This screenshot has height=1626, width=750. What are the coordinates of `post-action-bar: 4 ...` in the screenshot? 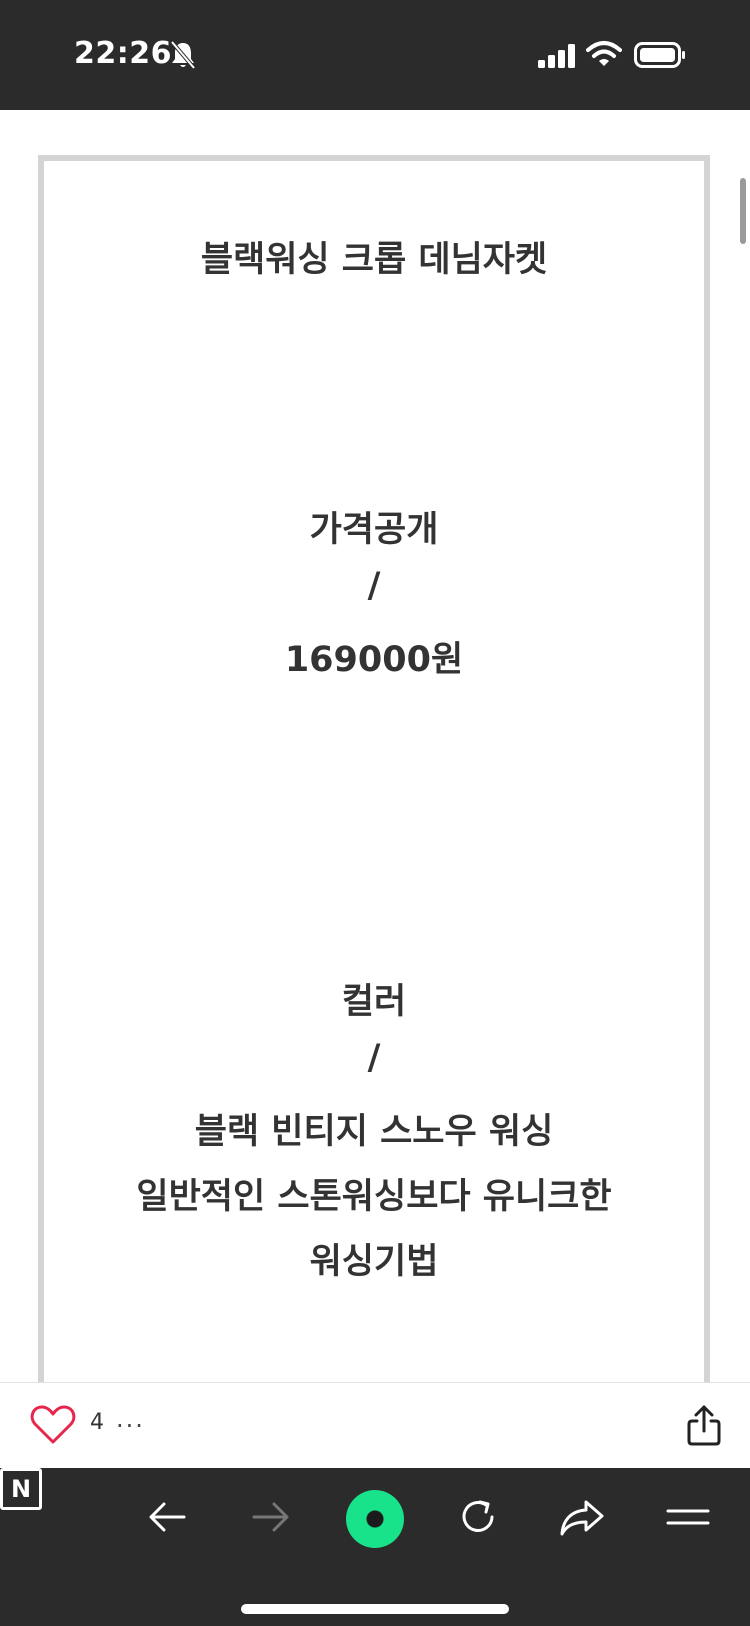 It's located at (375, 1425).